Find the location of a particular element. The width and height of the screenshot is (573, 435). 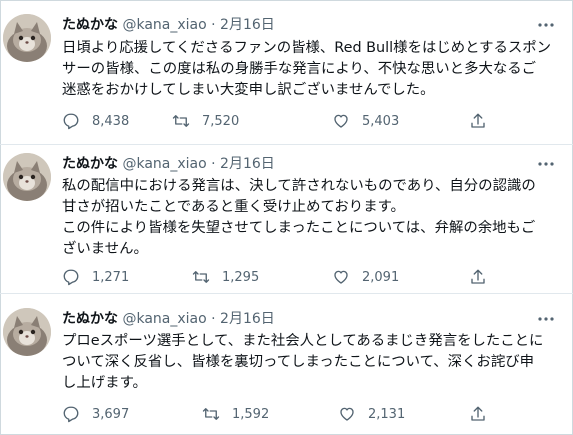

reply-button: 1,271 is located at coordinates (95, 277).